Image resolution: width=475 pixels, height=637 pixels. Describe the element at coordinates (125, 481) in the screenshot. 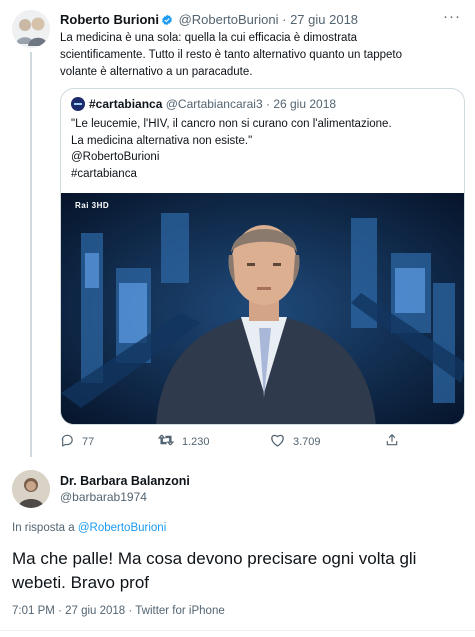

I see `reply-author-name: Dr. Barbara Balanzoni` at that location.